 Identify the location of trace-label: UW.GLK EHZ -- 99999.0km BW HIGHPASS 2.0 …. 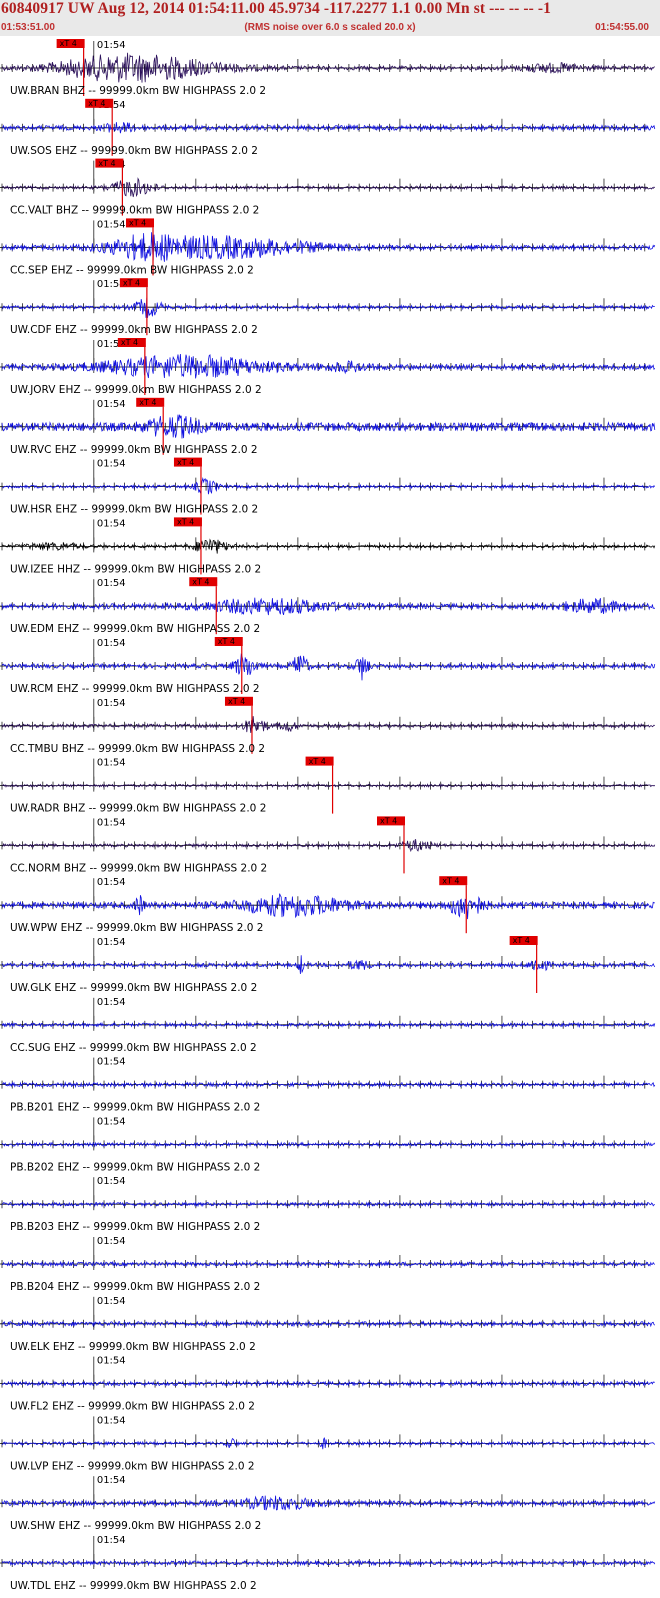
(133, 988).